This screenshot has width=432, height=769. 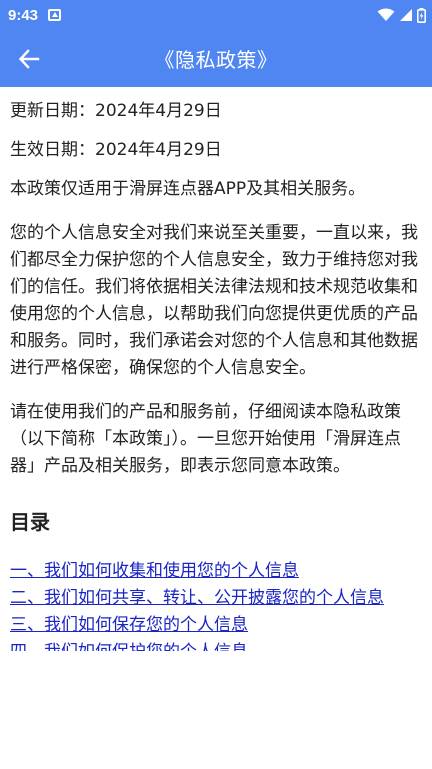 I want to click on toc-link-collect: 一、我们如何收集和使用您的个人信息, so click(x=215, y=571).